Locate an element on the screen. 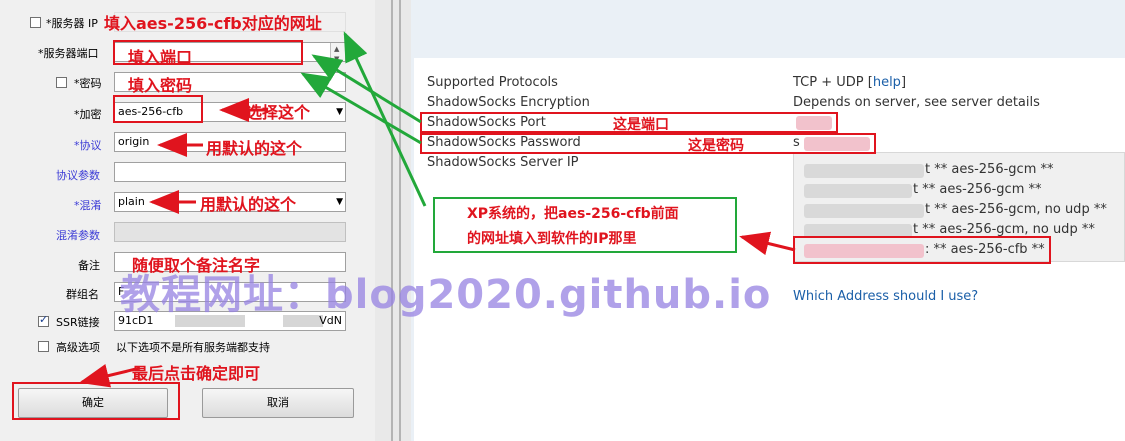  arrow-ip-to-field is located at coordinates (385, 119).